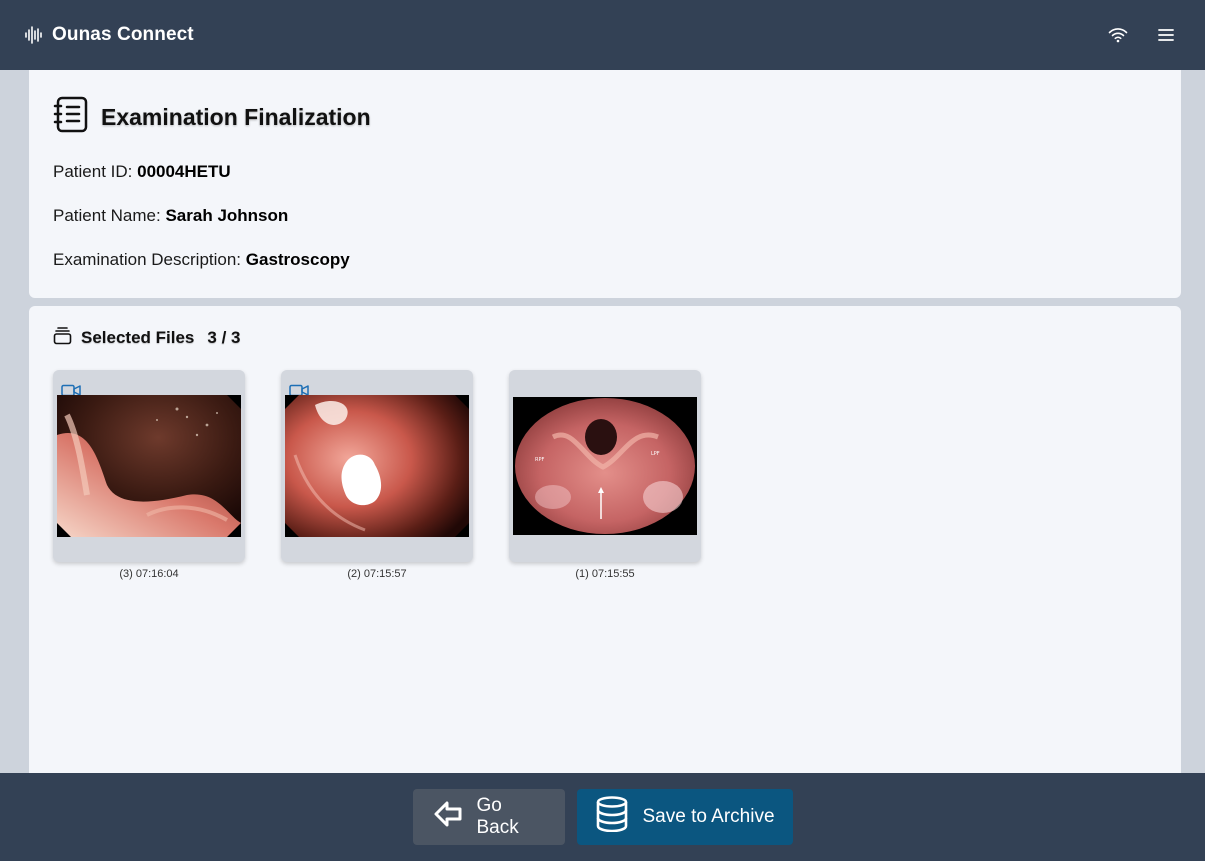 The height and width of the screenshot is (861, 1205). What do you see at coordinates (1118, 35) in the screenshot?
I see `wifi-icon` at bounding box center [1118, 35].